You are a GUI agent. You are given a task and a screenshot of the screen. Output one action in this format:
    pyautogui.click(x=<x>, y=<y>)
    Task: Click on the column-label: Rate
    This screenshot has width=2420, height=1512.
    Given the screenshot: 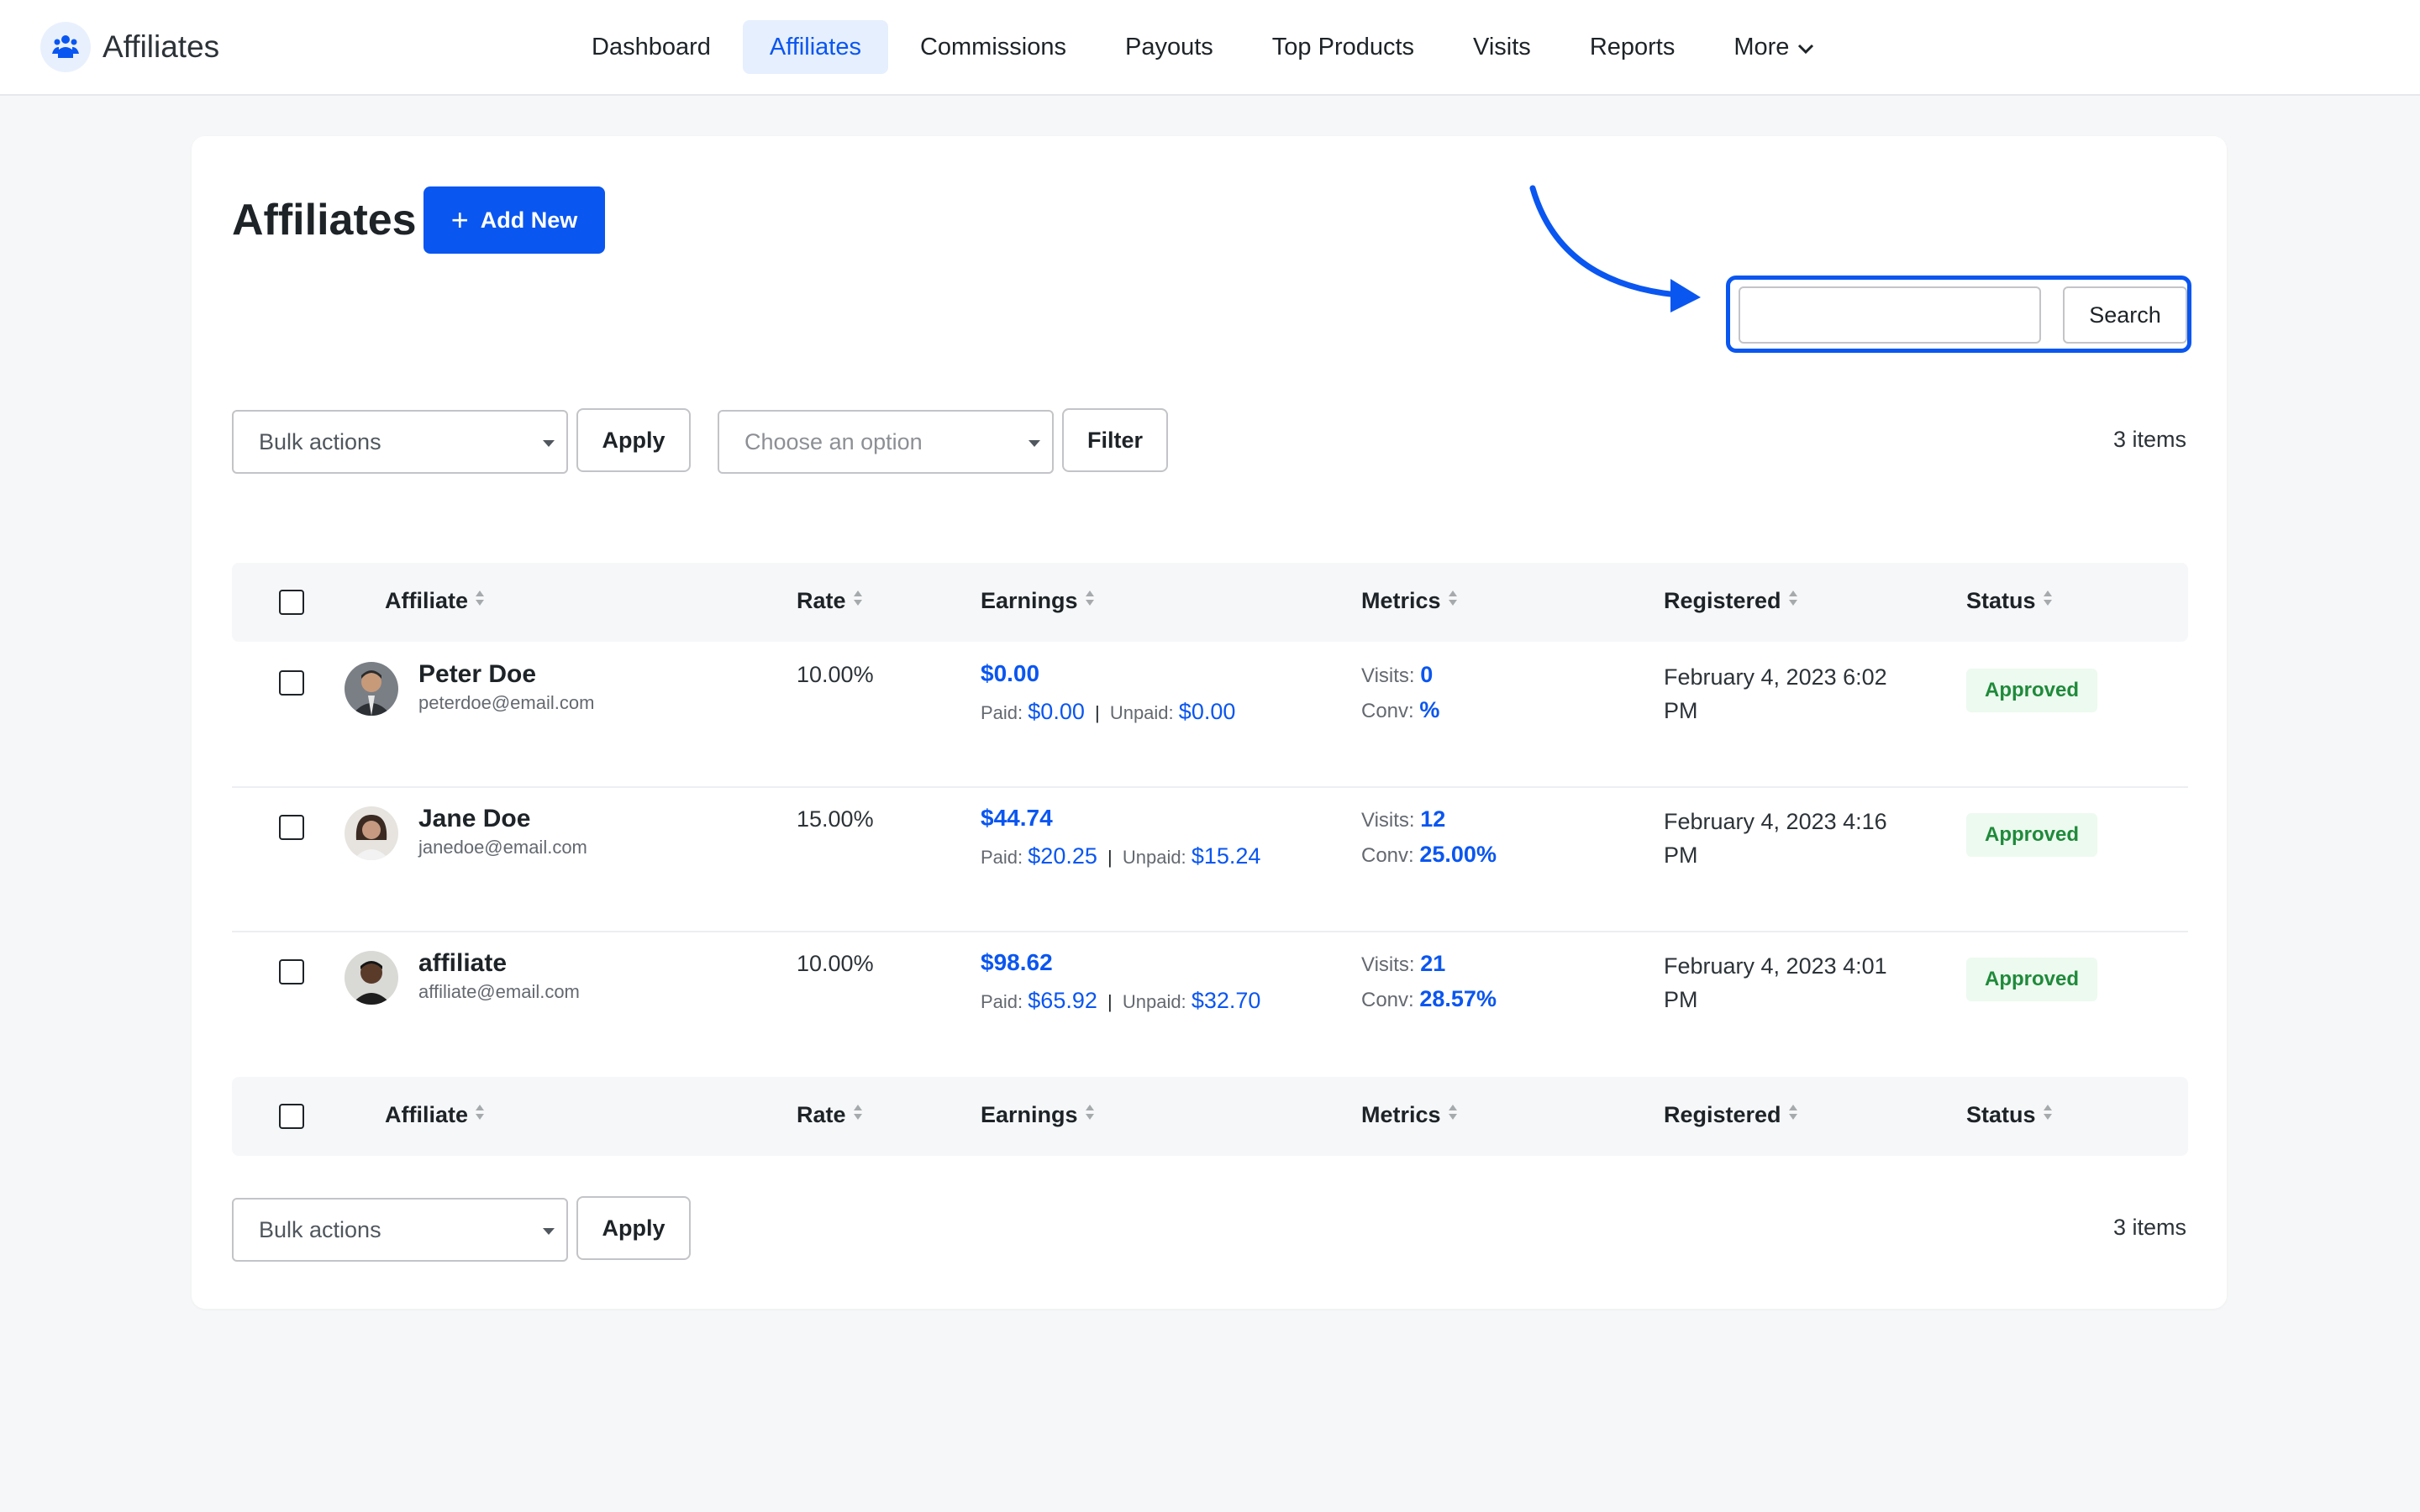 What is the action you would take?
    pyautogui.click(x=822, y=1114)
    